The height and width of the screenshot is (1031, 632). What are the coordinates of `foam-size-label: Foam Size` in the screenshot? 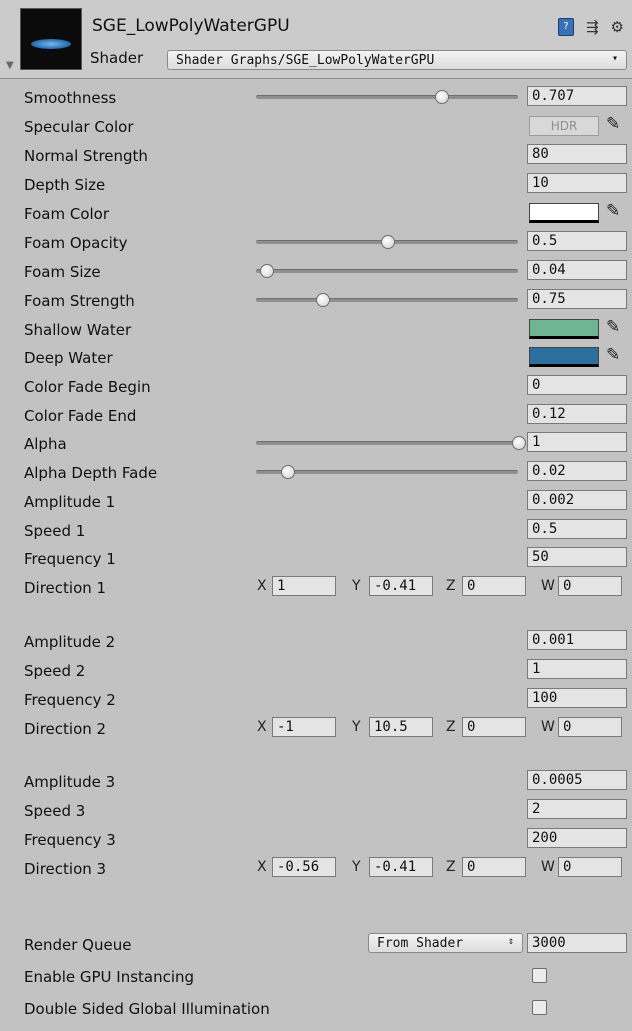 It's located at (62, 272).